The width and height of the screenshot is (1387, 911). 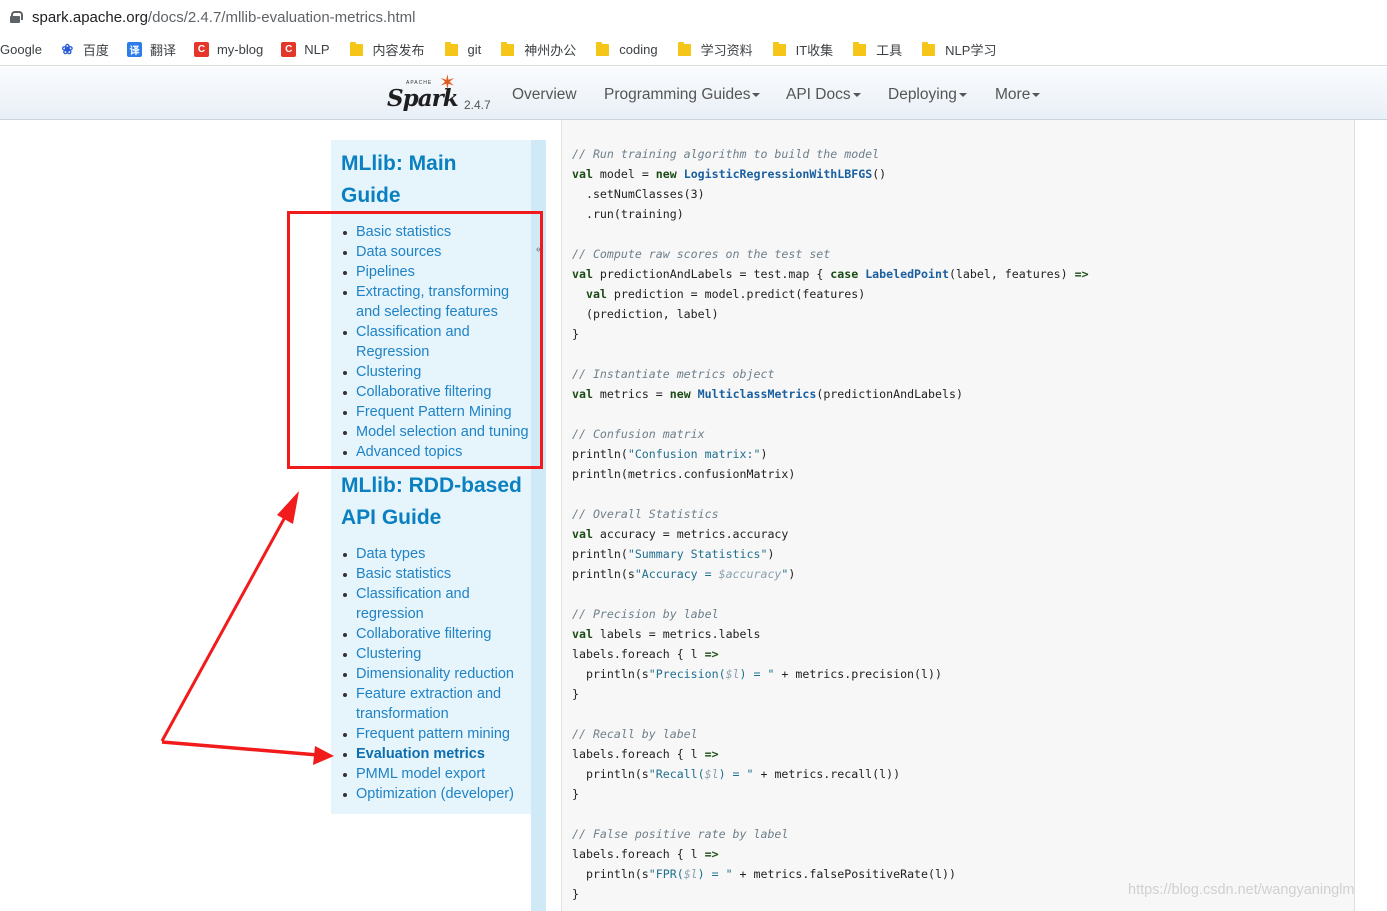 What do you see at coordinates (436, 180) in the screenshot?
I see `sidebar-heading-main: MLlib: Main Guide` at bounding box center [436, 180].